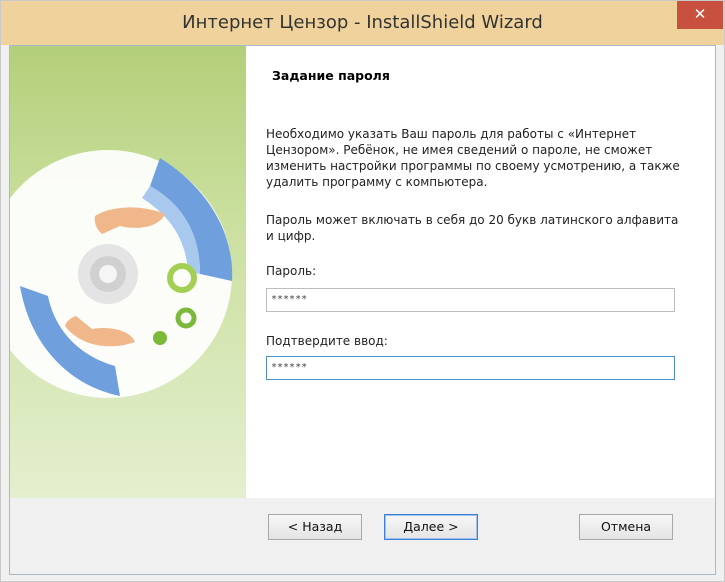 This screenshot has width=725, height=582. I want to click on next-button: Далее >, so click(431, 527).